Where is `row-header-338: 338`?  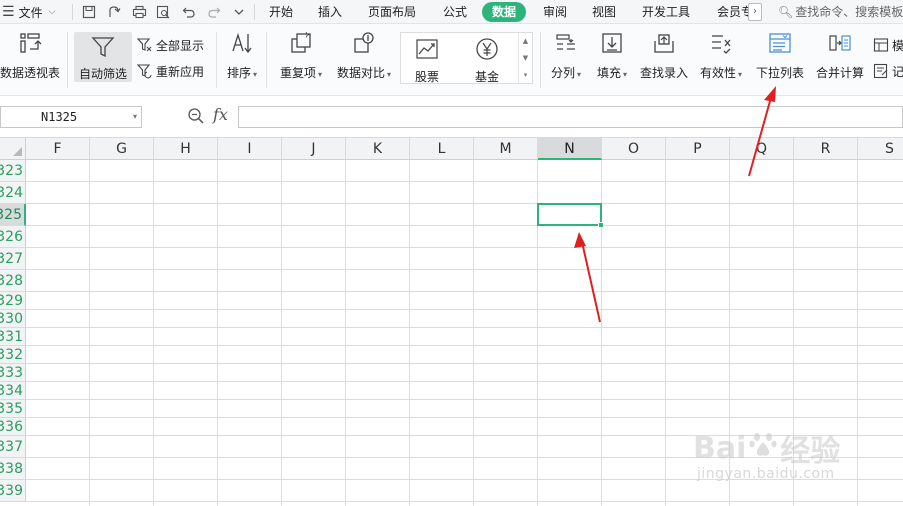 row-header-338: 338 is located at coordinates (13, 469).